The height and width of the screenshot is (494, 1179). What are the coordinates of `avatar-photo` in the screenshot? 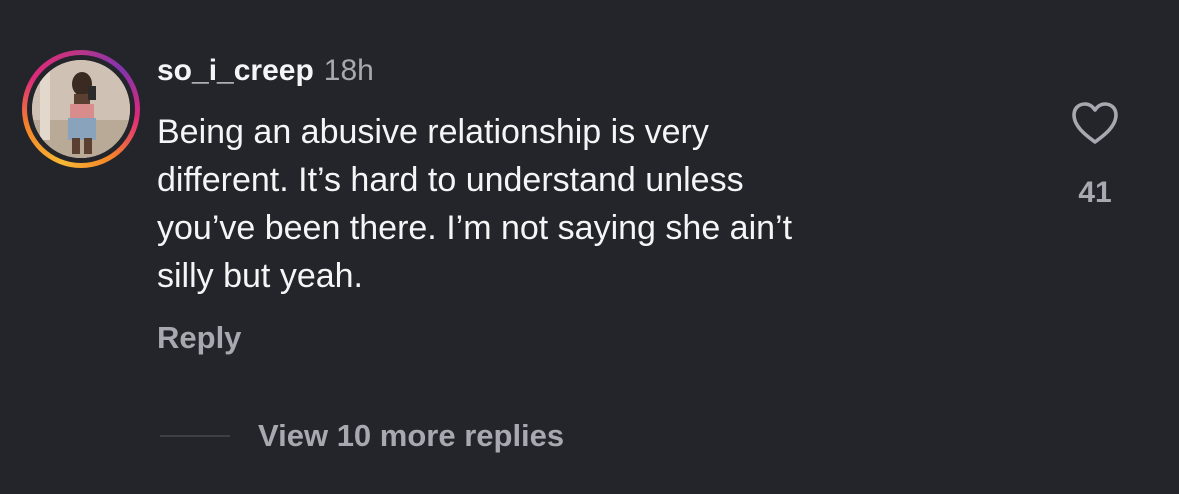 It's located at (81, 109).